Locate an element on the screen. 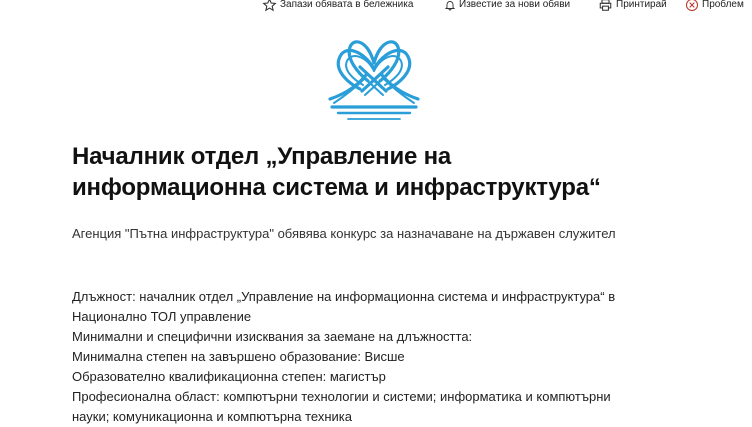 The height and width of the screenshot is (427, 752). printer-icon is located at coordinates (605, 5).